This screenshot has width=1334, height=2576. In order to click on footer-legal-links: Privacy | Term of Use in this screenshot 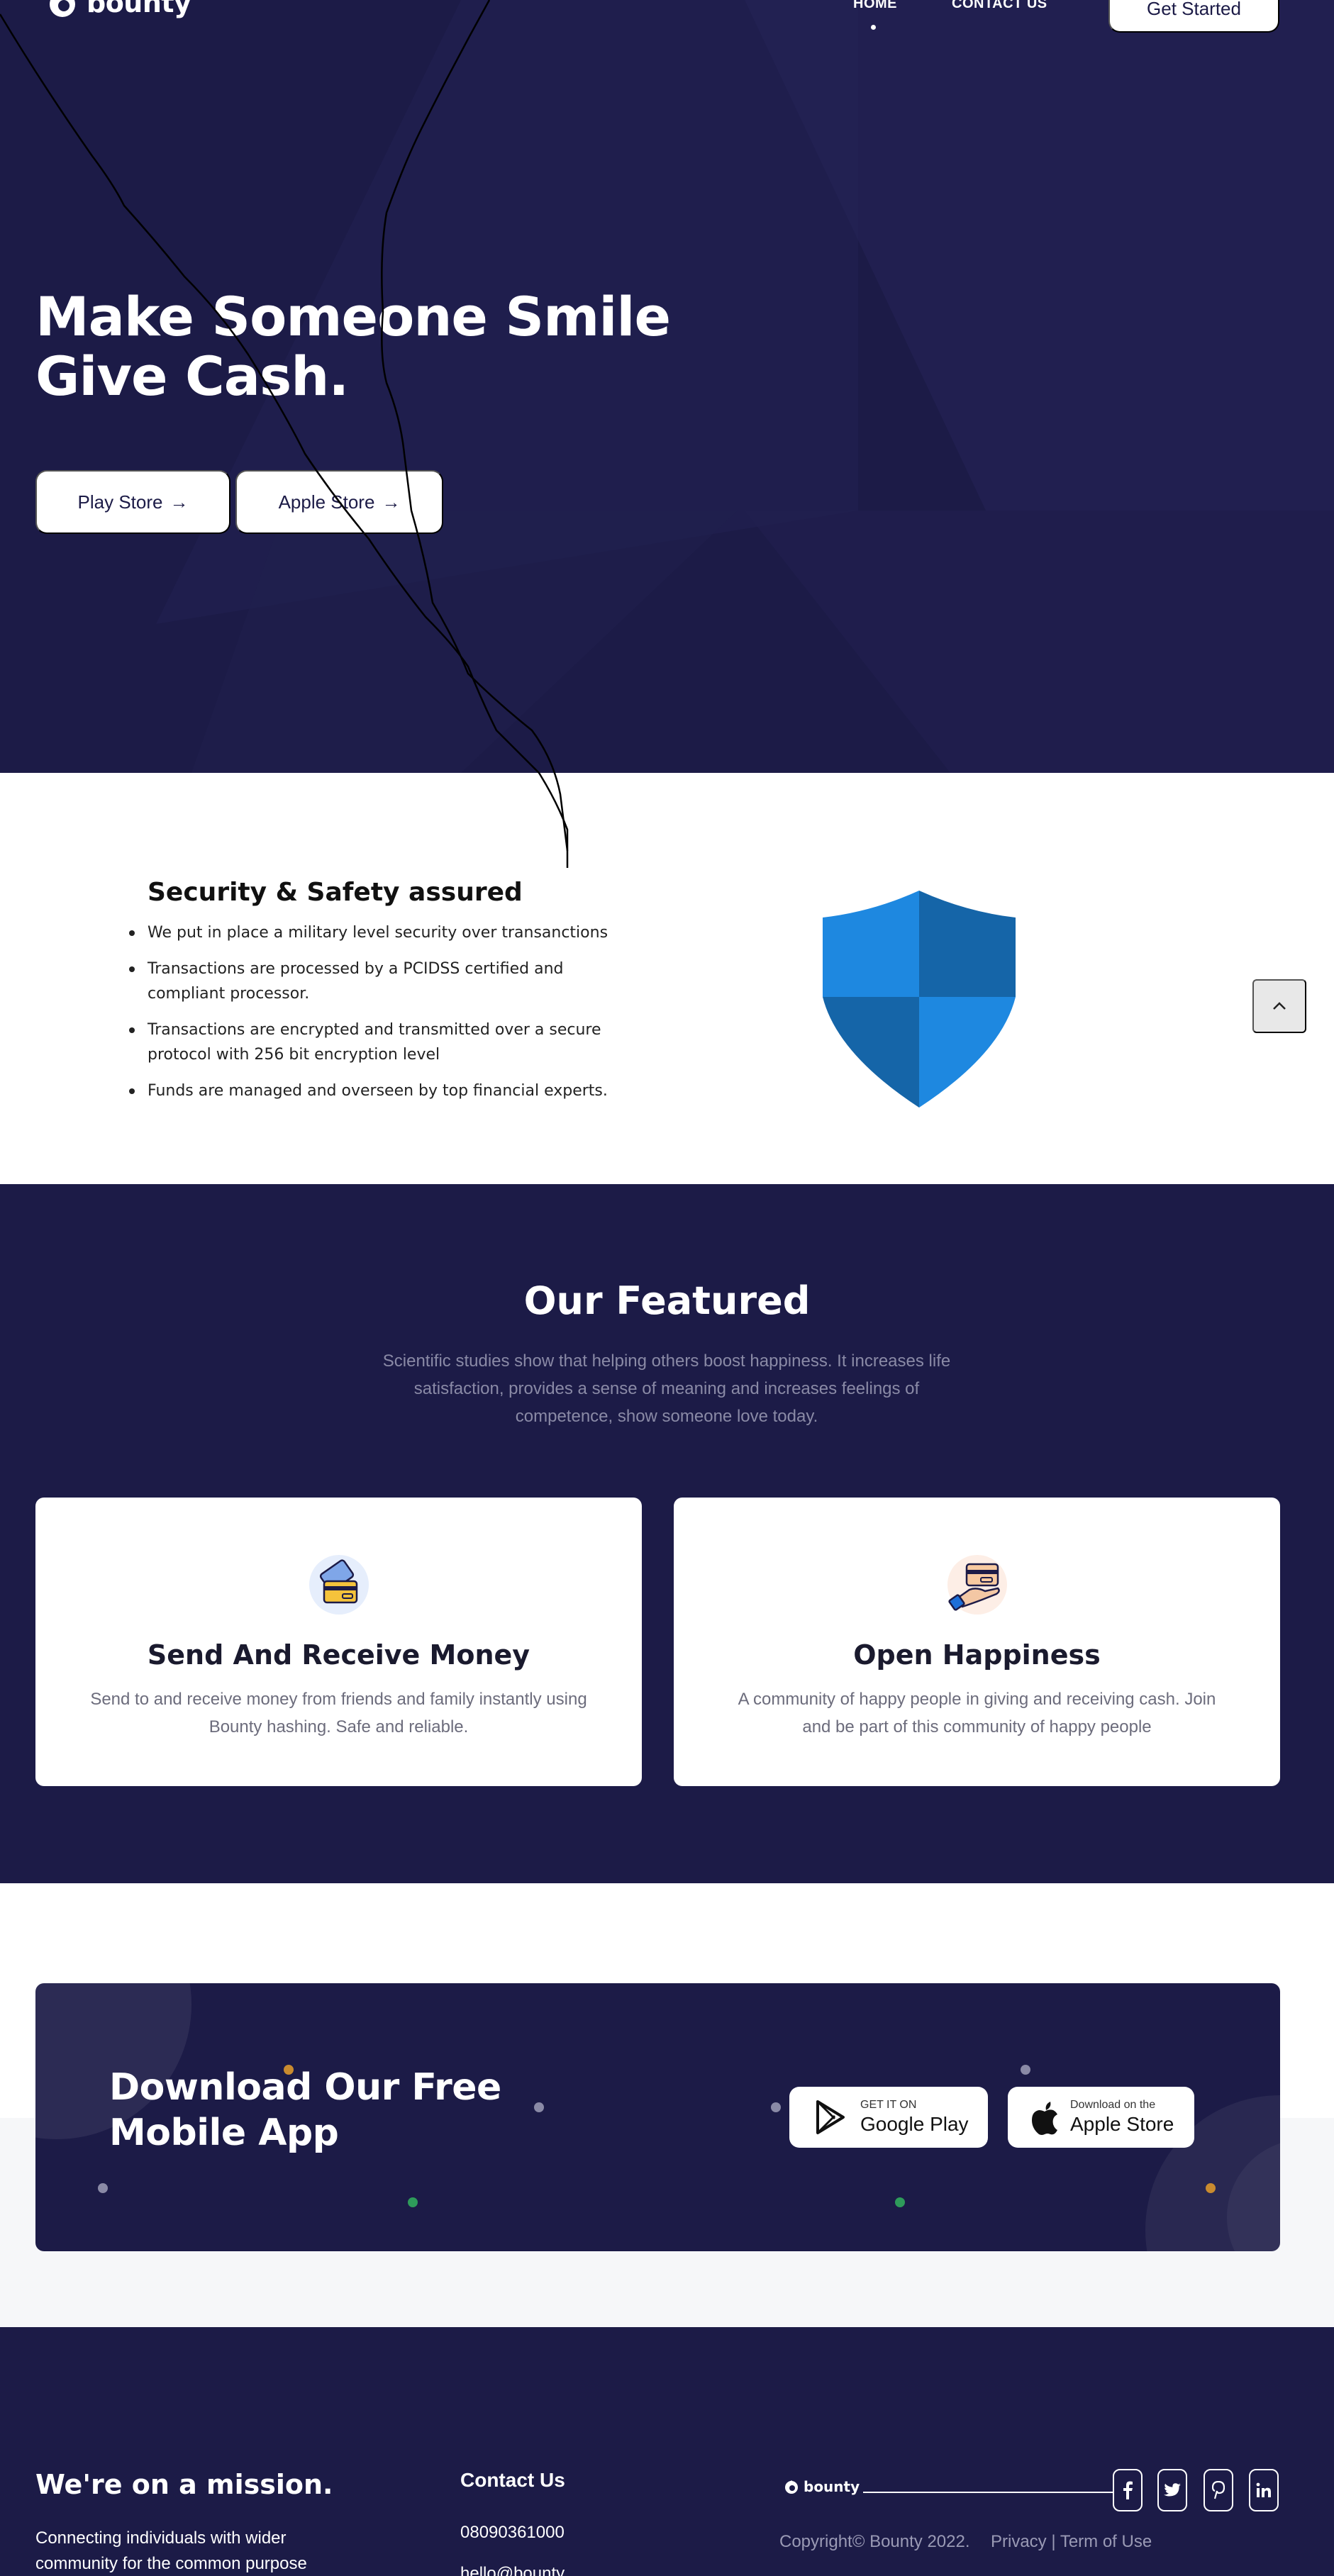, I will do `click(1071, 2542)`.